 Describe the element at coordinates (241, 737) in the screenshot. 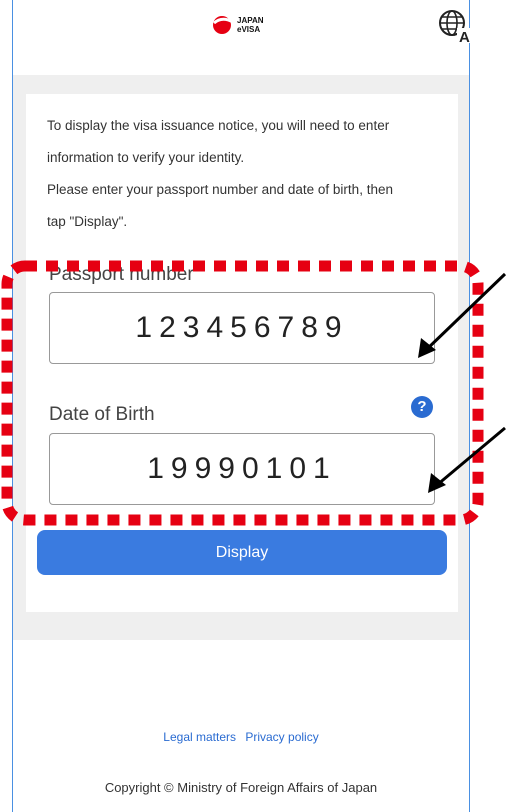

I see `footer-links: Legal matters Privacy policy` at that location.